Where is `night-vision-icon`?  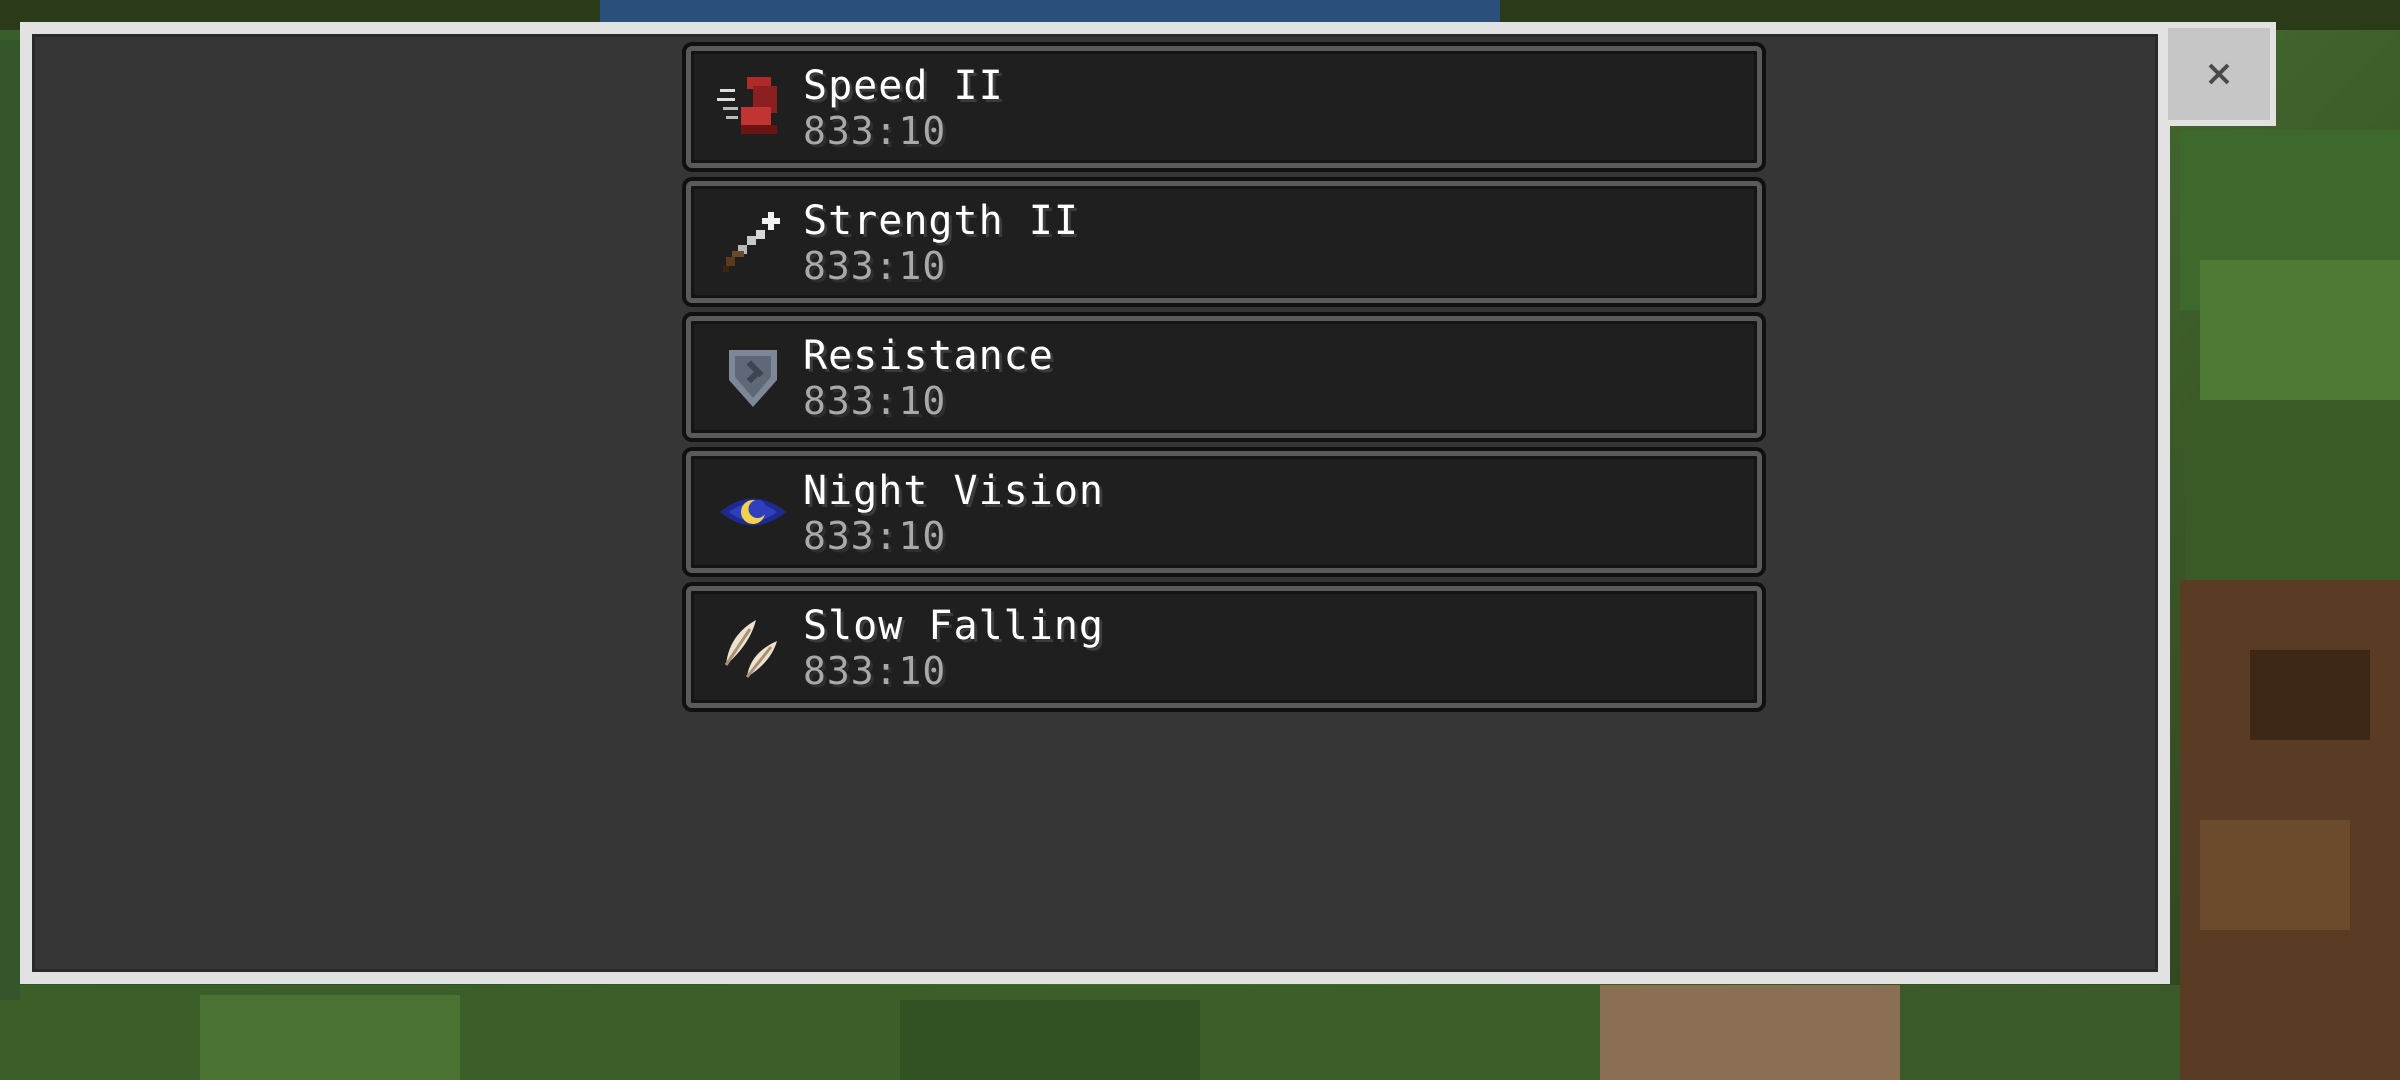
night-vision-icon is located at coordinates (753, 512).